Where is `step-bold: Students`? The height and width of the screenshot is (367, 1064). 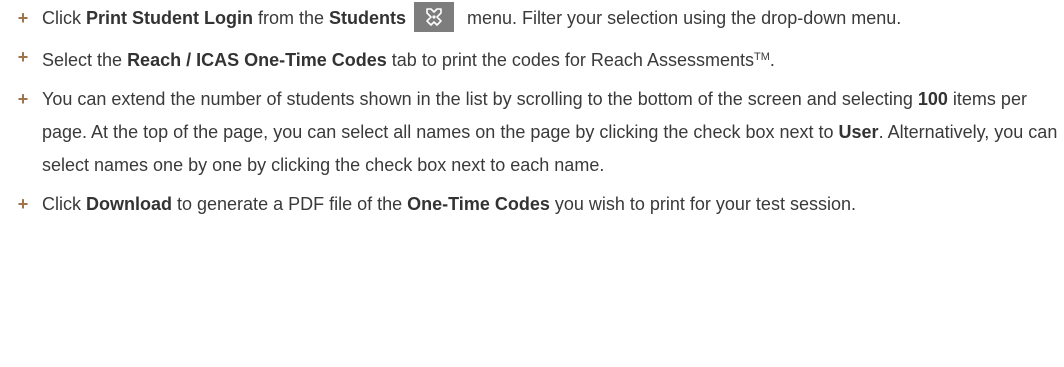 step-bold: Students is located at coordinates (368, 18).